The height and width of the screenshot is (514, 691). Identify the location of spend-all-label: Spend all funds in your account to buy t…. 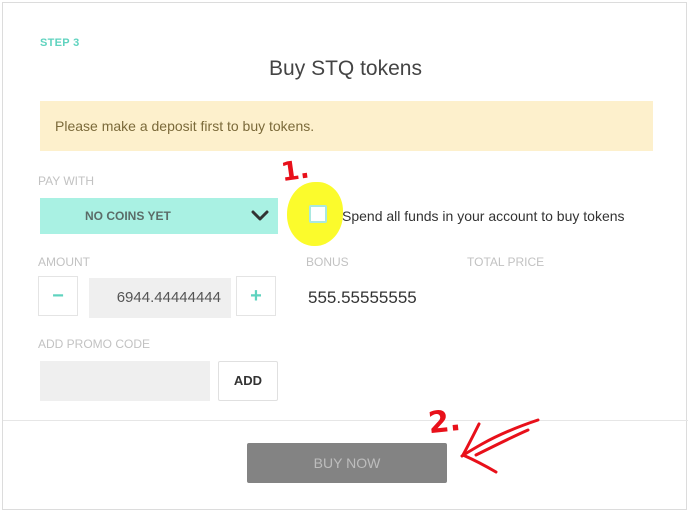
(483, 216).